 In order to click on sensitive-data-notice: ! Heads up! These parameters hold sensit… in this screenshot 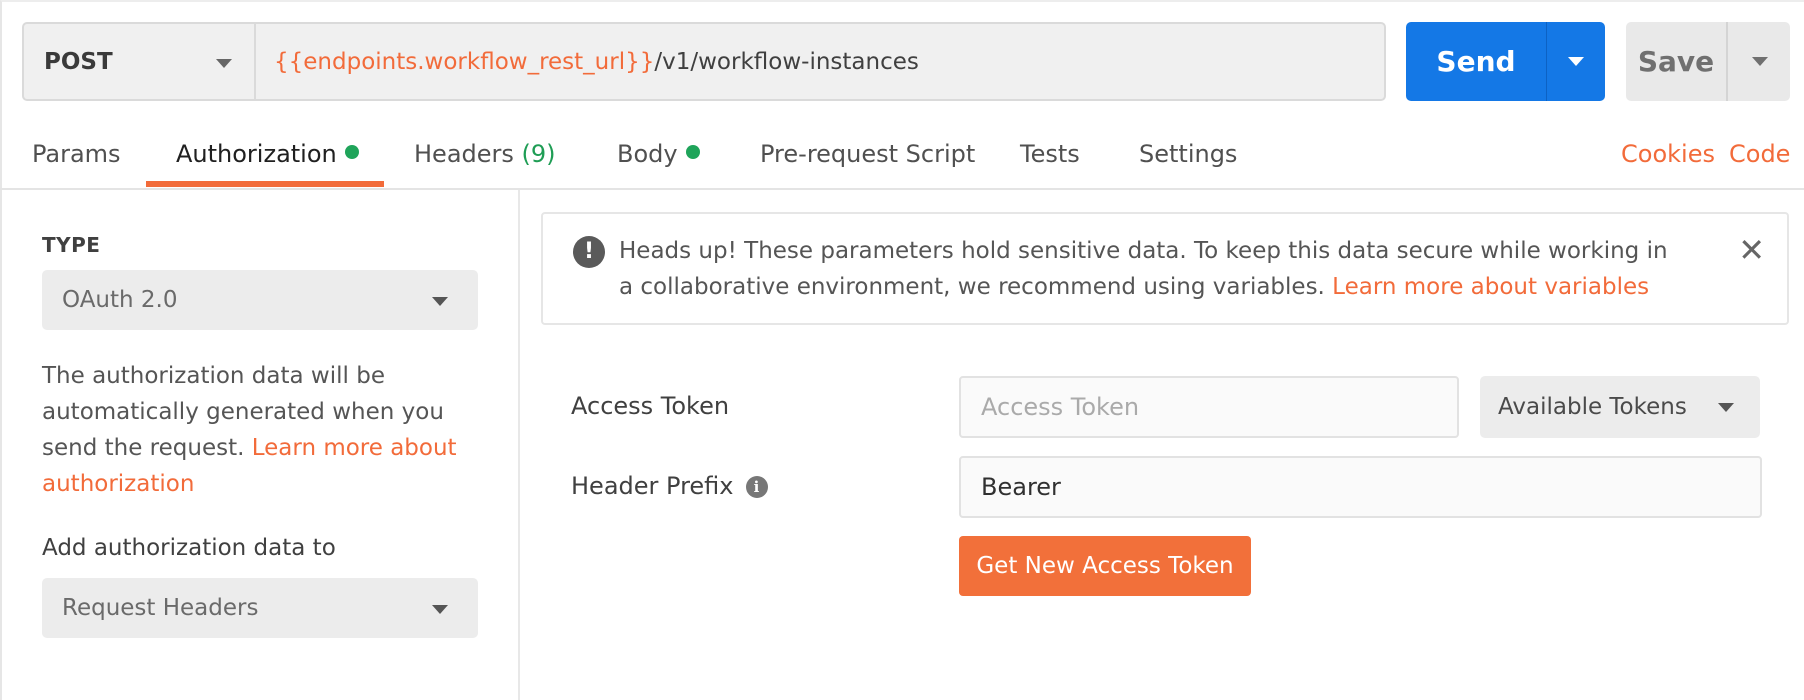, I will do `click(1165, 268)`.